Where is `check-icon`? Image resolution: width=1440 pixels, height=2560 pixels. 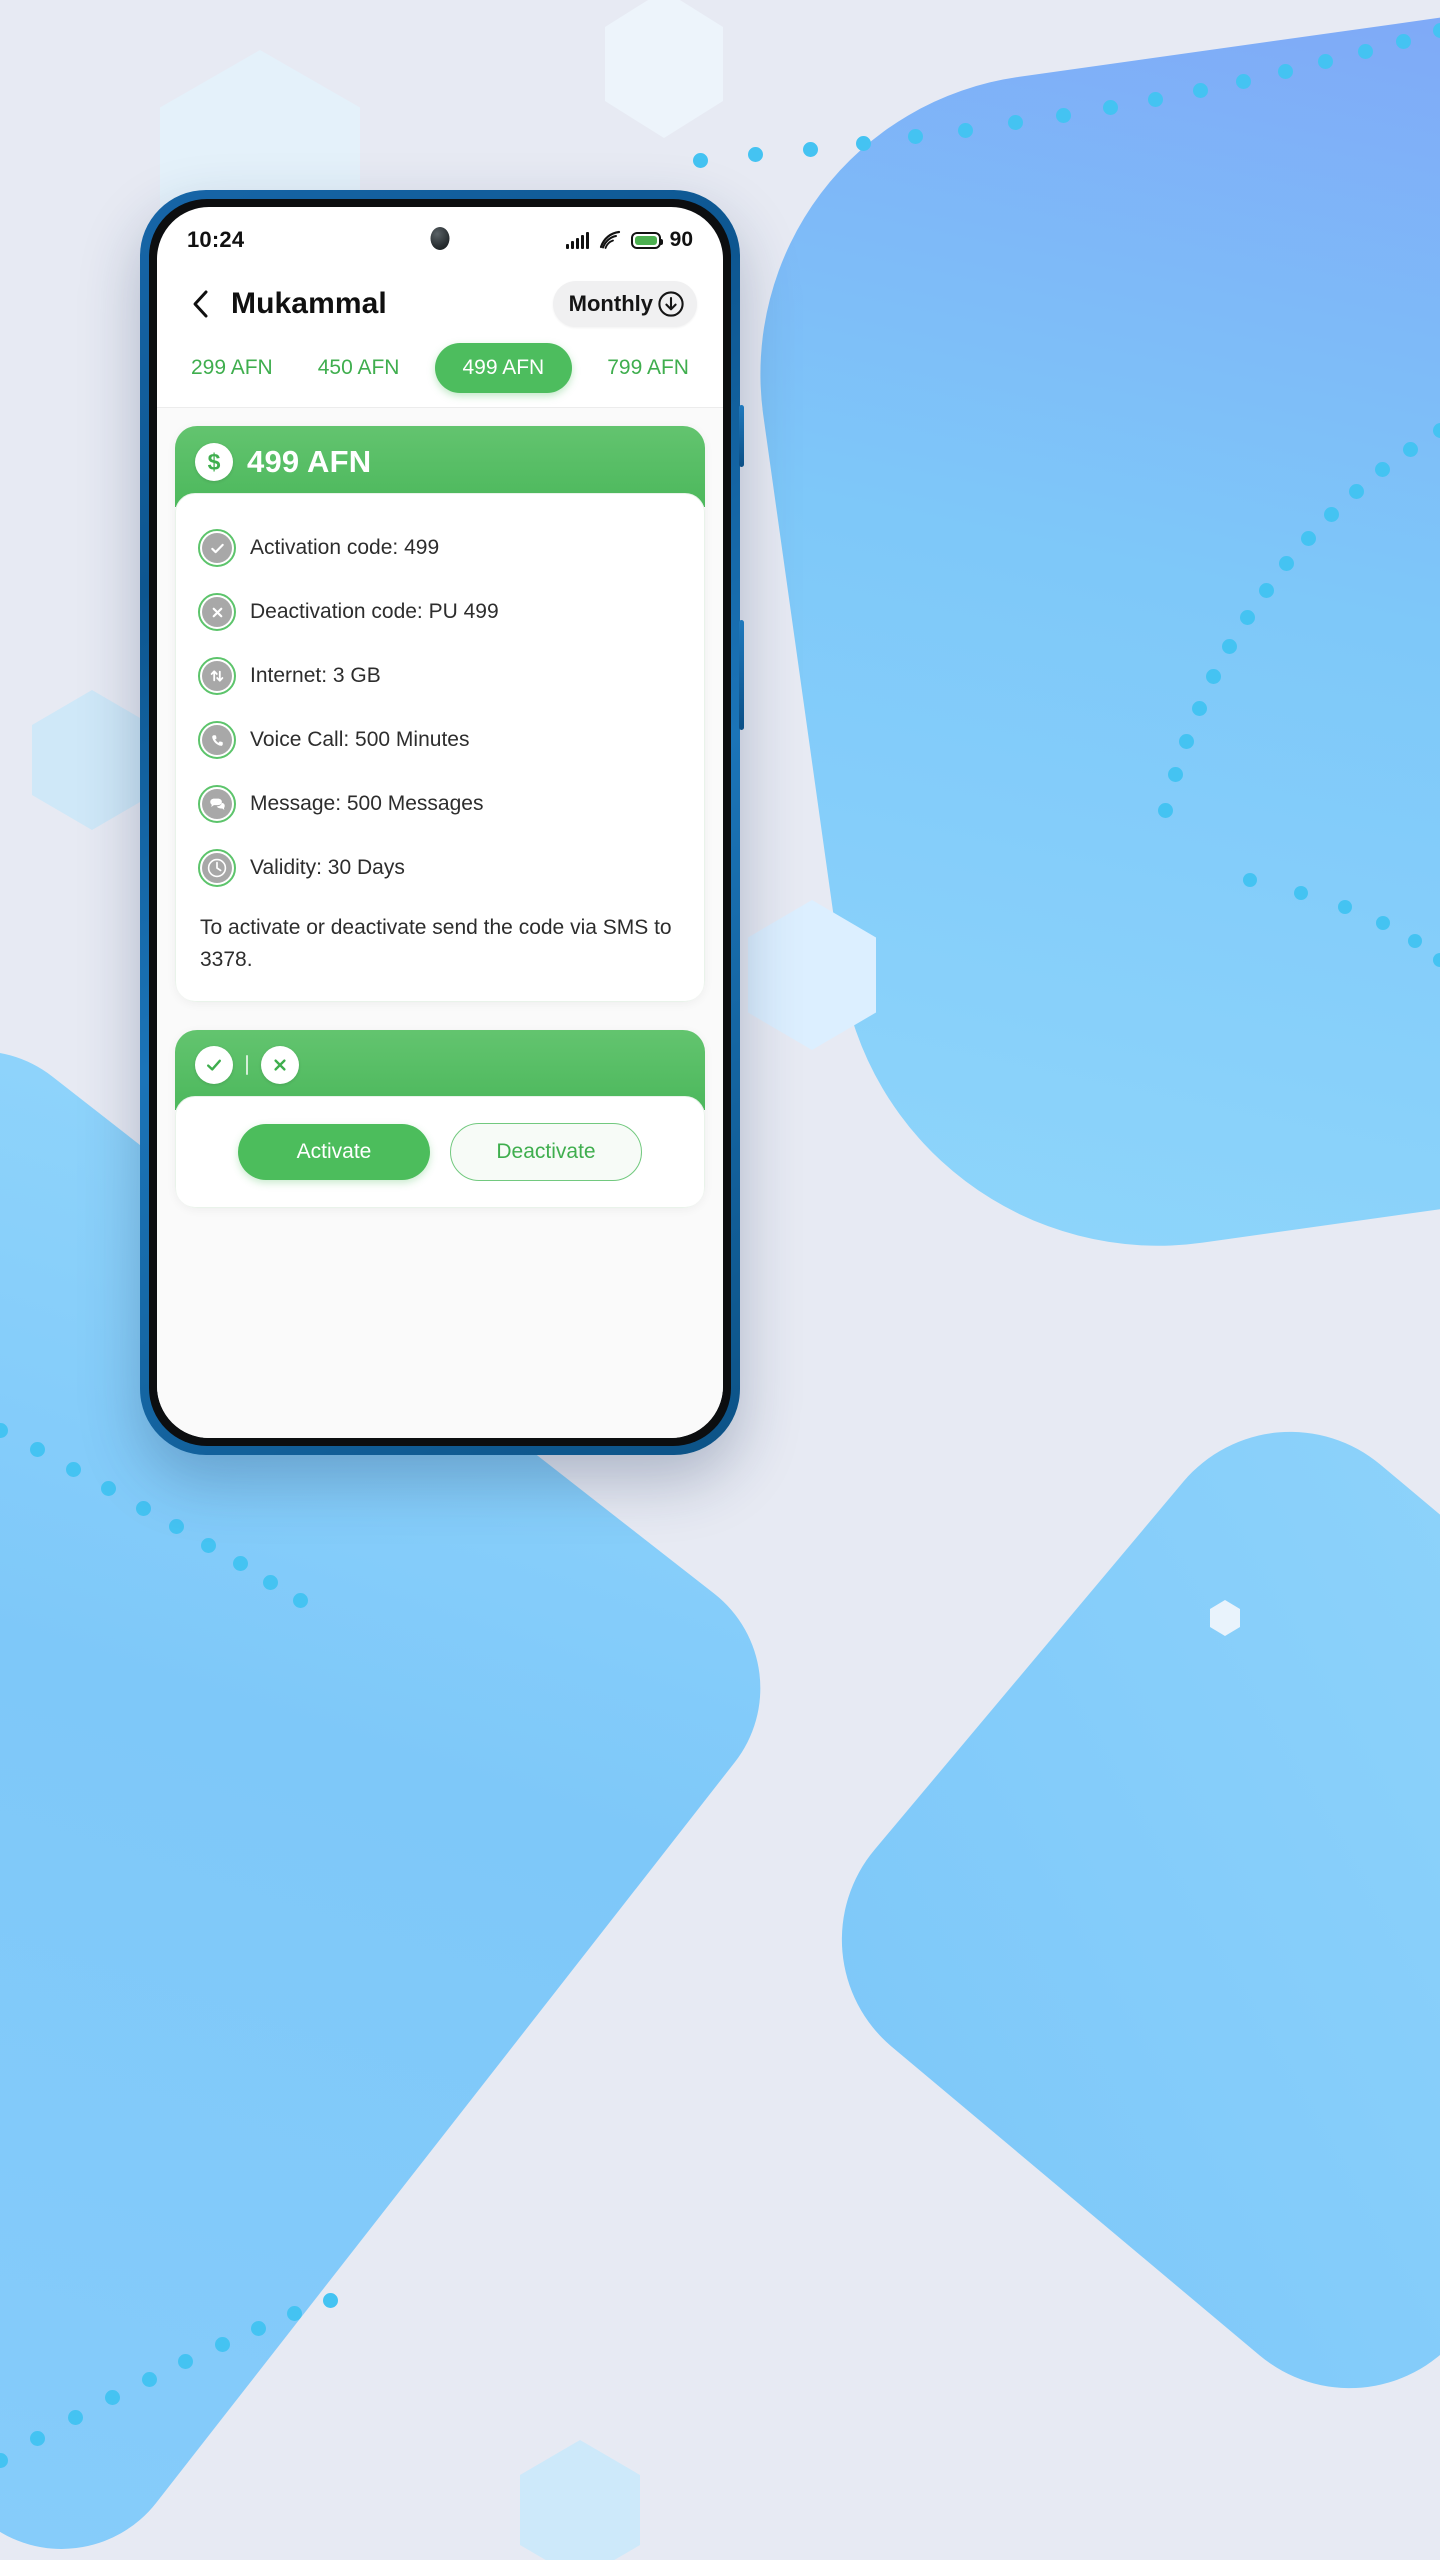 check-icon is located at coordinates (214, 1065).